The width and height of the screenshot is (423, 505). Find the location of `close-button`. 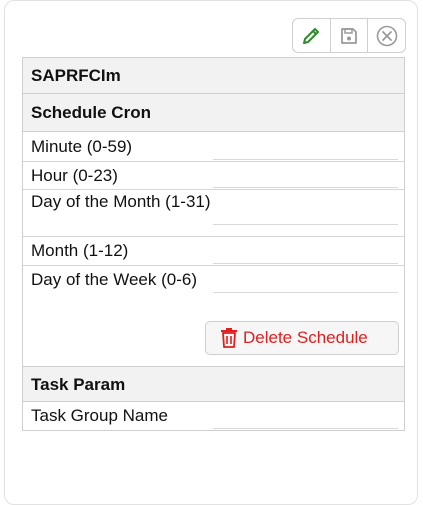

close-button is located at coordinates (386, 35).